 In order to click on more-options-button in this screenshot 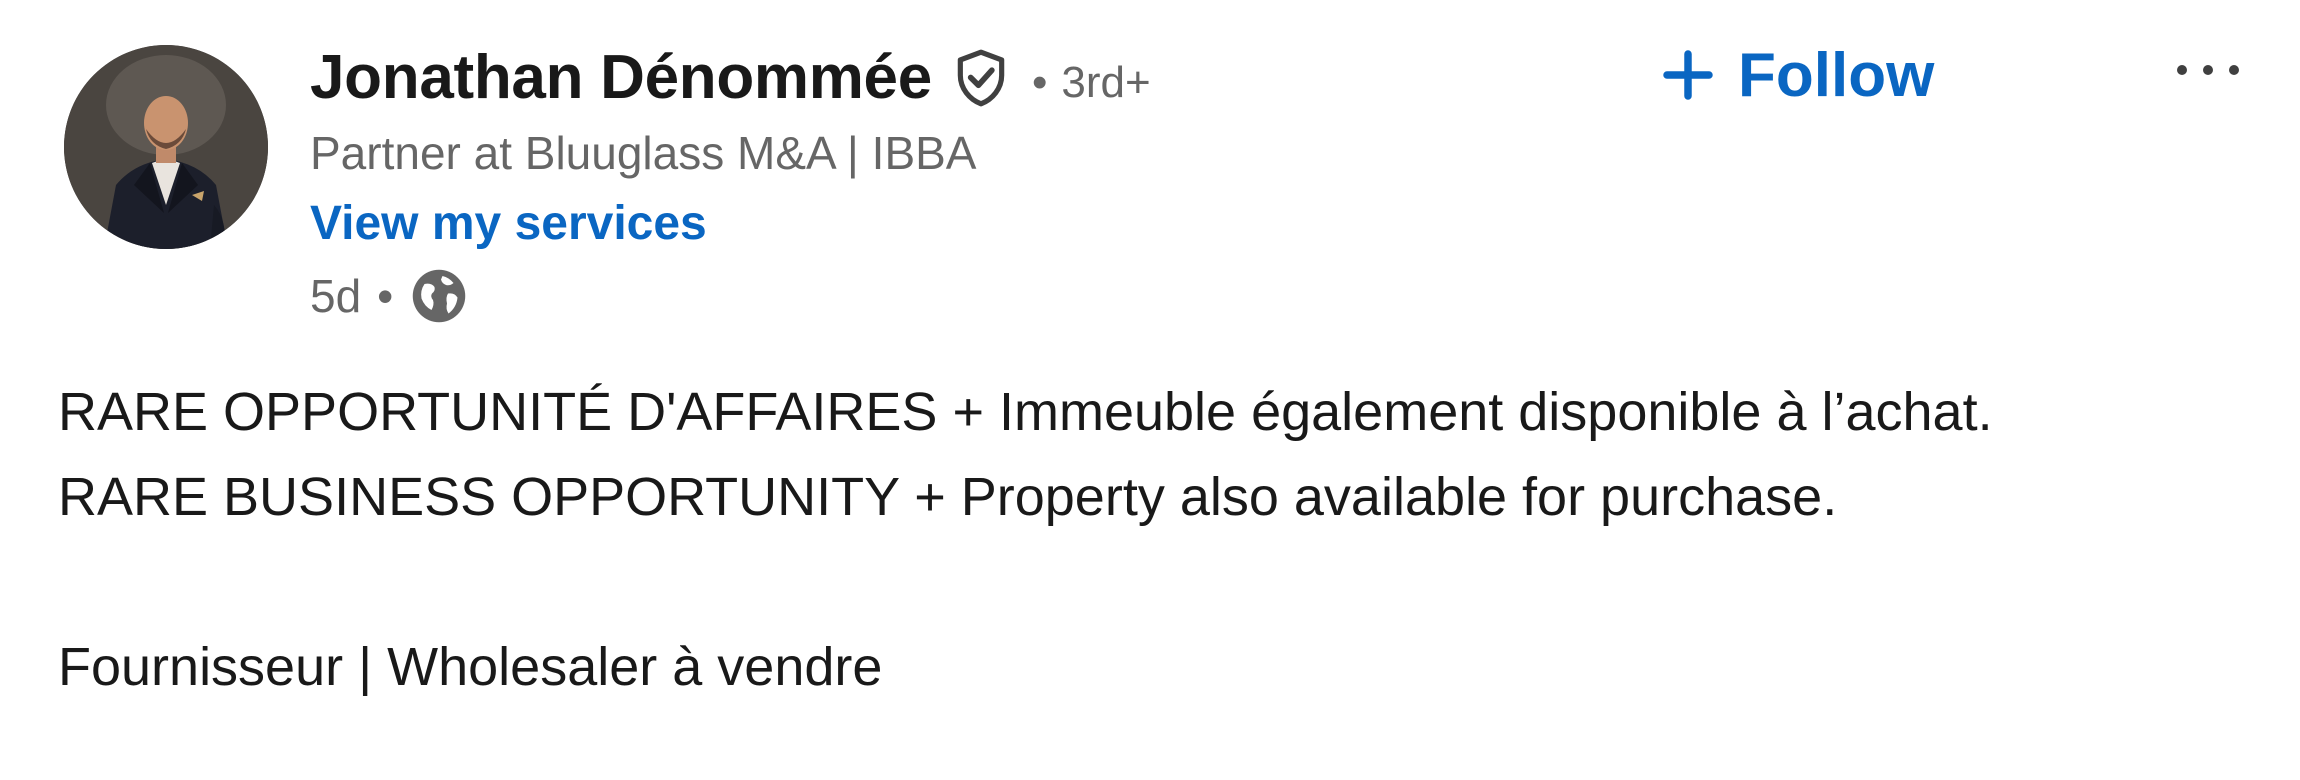, I will do `click(2208, 70)`.